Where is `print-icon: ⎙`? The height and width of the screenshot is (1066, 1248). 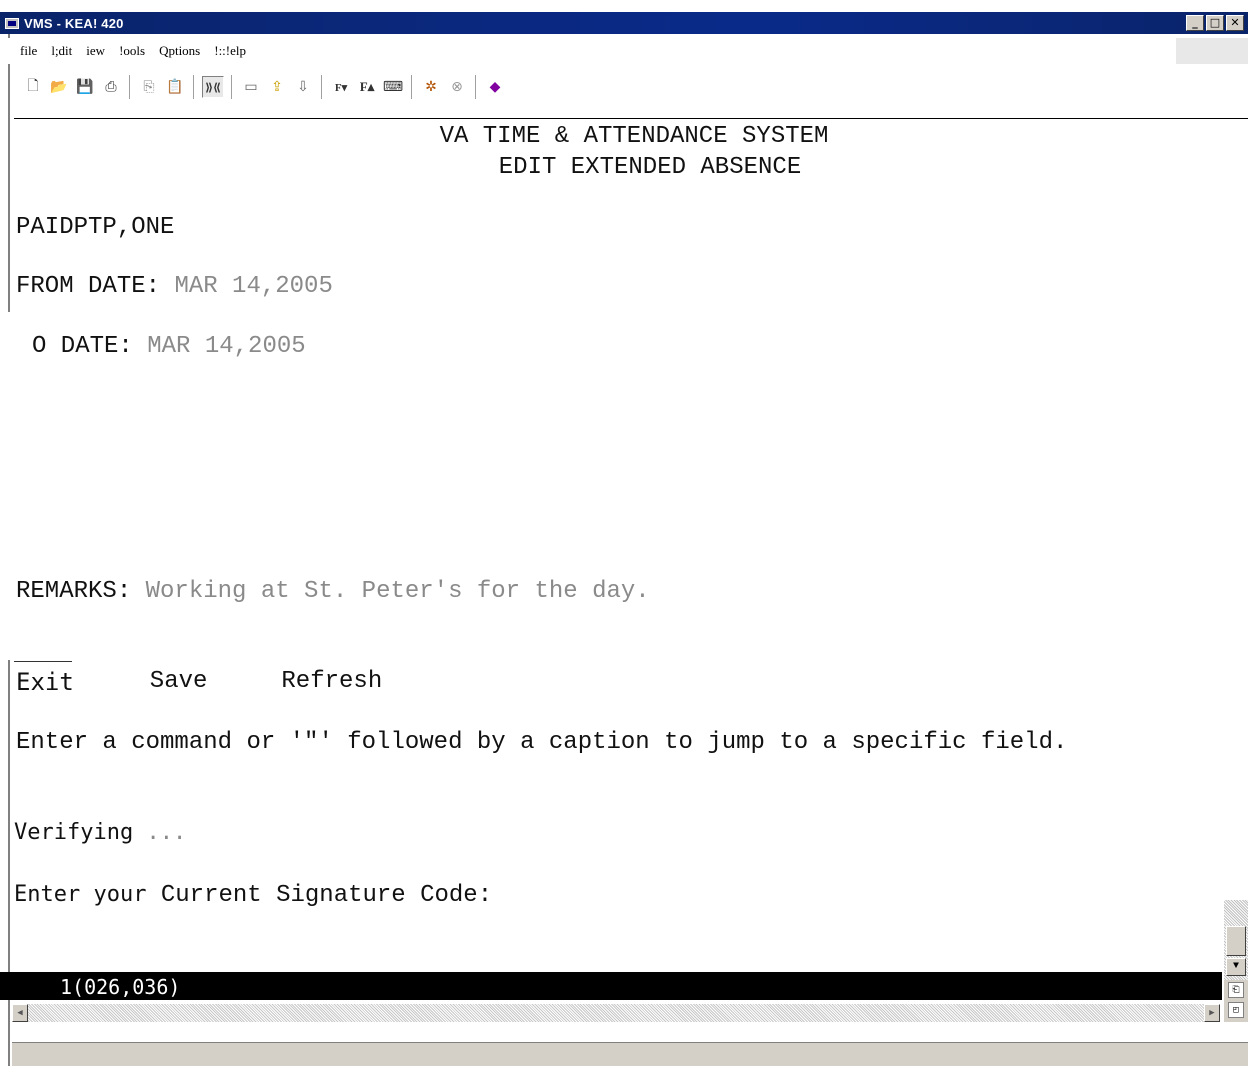 print-icon: ⎙ is located at coordinates (111, 87).